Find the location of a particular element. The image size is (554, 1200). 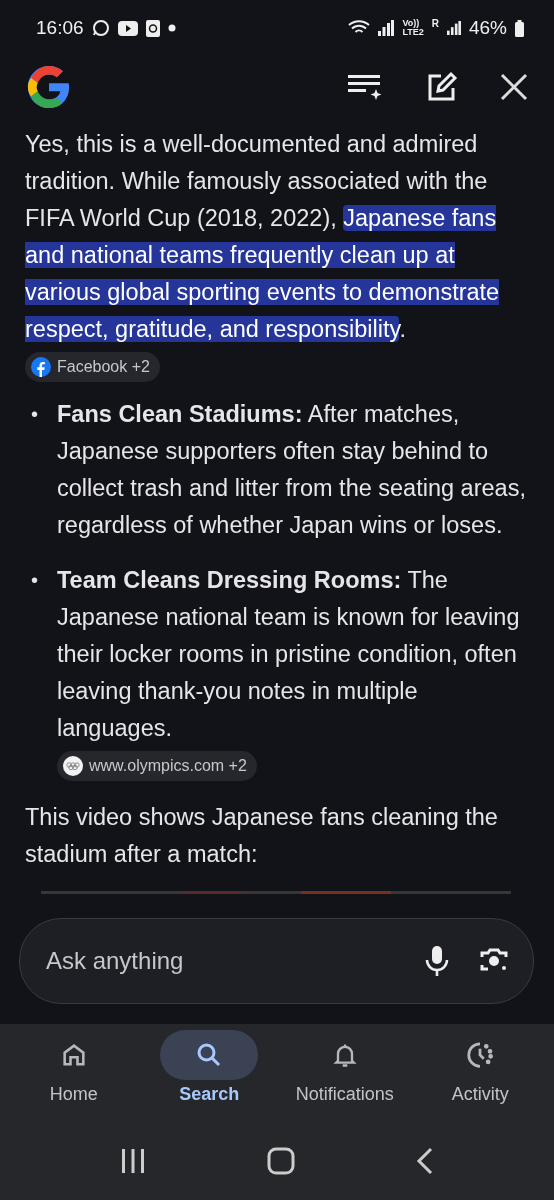

dot-icon is located at coordinates (171, 28).